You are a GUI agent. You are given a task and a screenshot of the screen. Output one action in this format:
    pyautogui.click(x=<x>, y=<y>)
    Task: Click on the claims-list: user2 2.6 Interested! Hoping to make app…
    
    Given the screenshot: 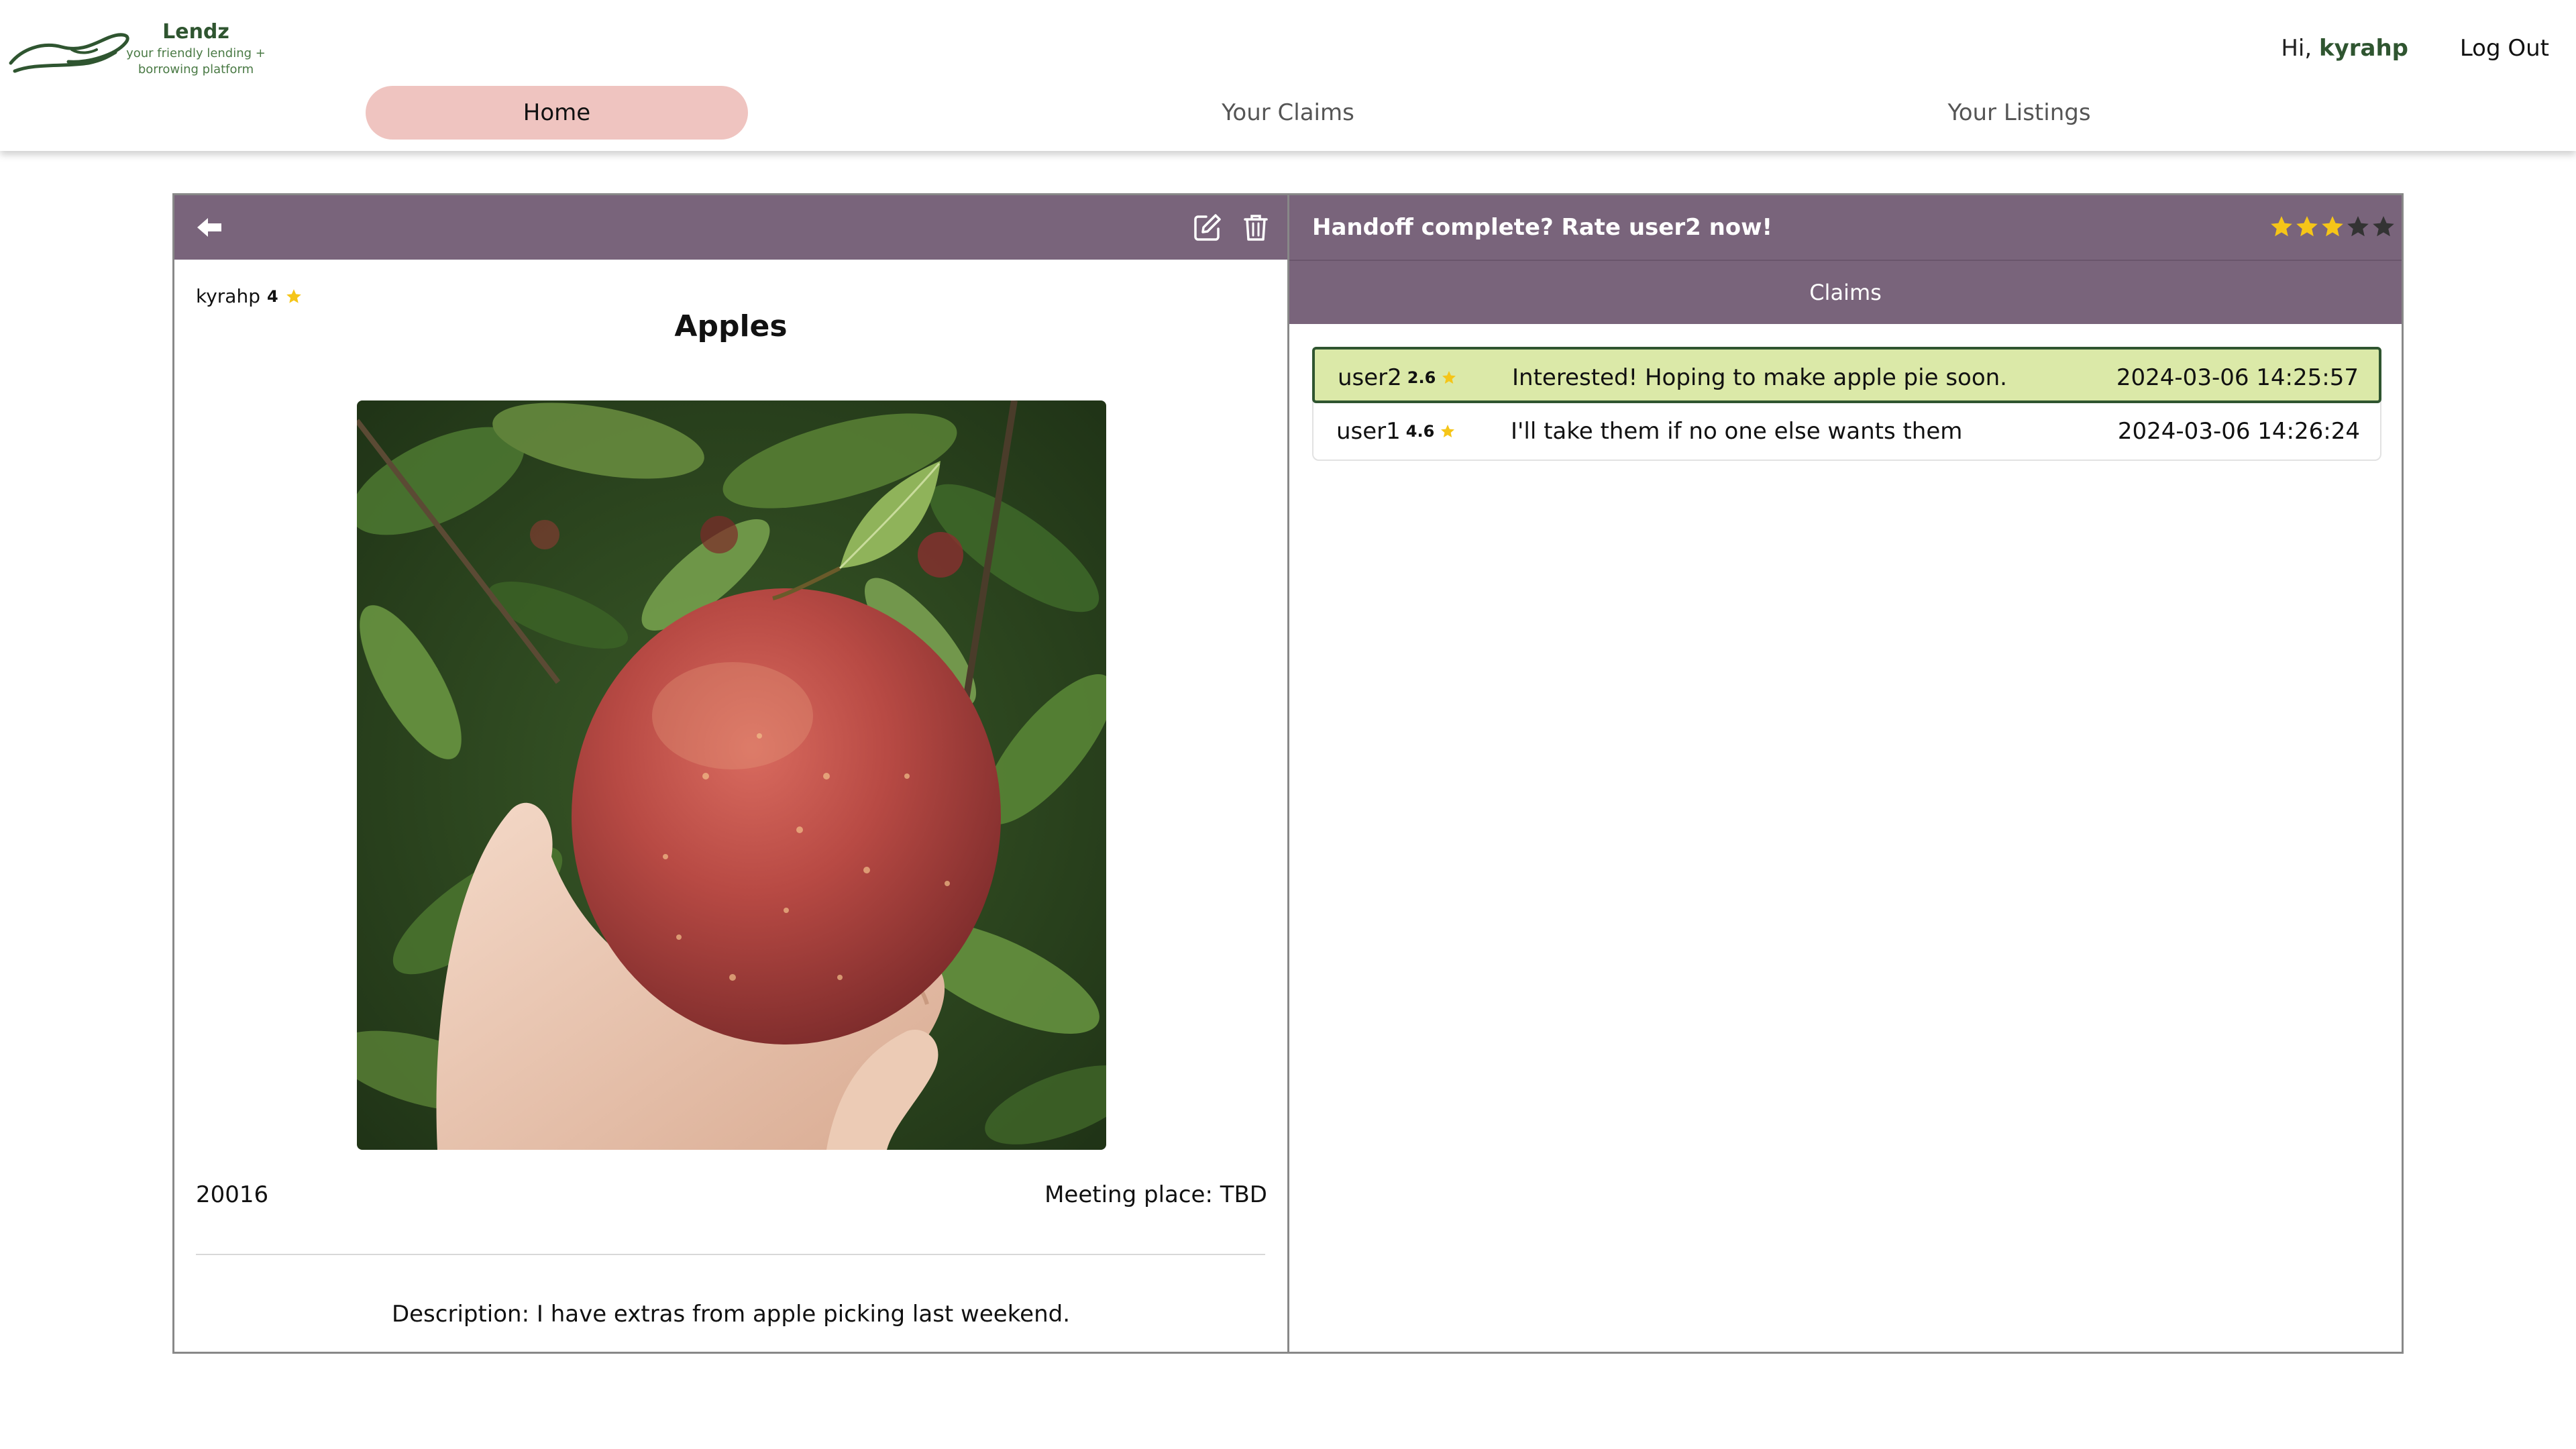 What is the action you would take?
    pyautogui.click(x=1846, y=404)
    